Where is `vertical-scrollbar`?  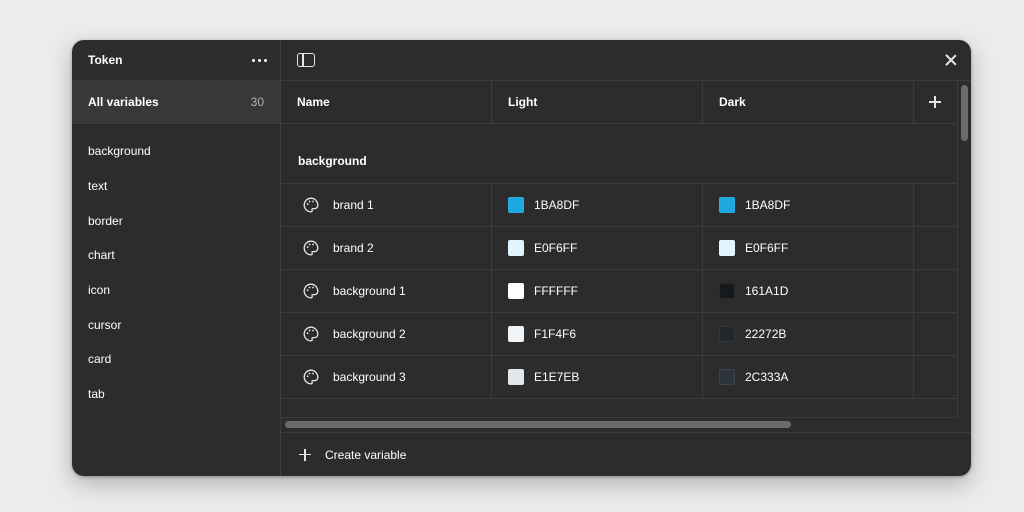
vertical-scrollbar is located at coordinates (964, 249).